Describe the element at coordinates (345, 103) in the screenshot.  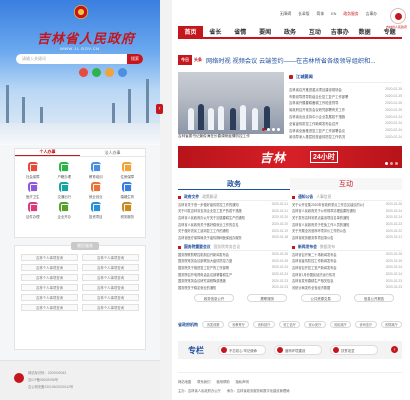
I see `news-item: 吉林省开展春耕备耕工作检查督导 2020-02-25` at that location.